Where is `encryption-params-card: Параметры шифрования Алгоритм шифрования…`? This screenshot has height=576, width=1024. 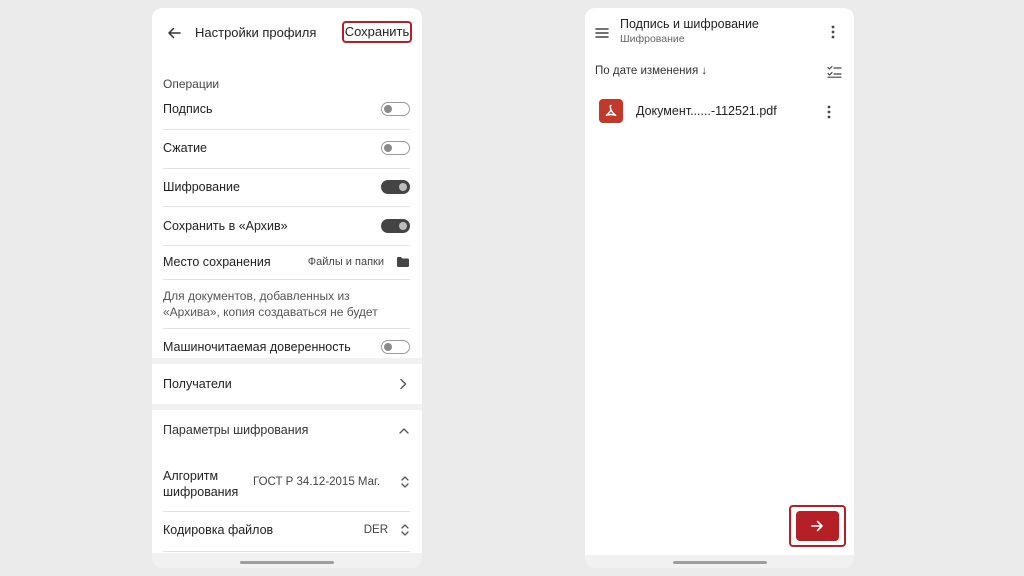 encryption-params-card: Параметры шифрования Алгоритм шифрования… is located at coordinates (287, 481).